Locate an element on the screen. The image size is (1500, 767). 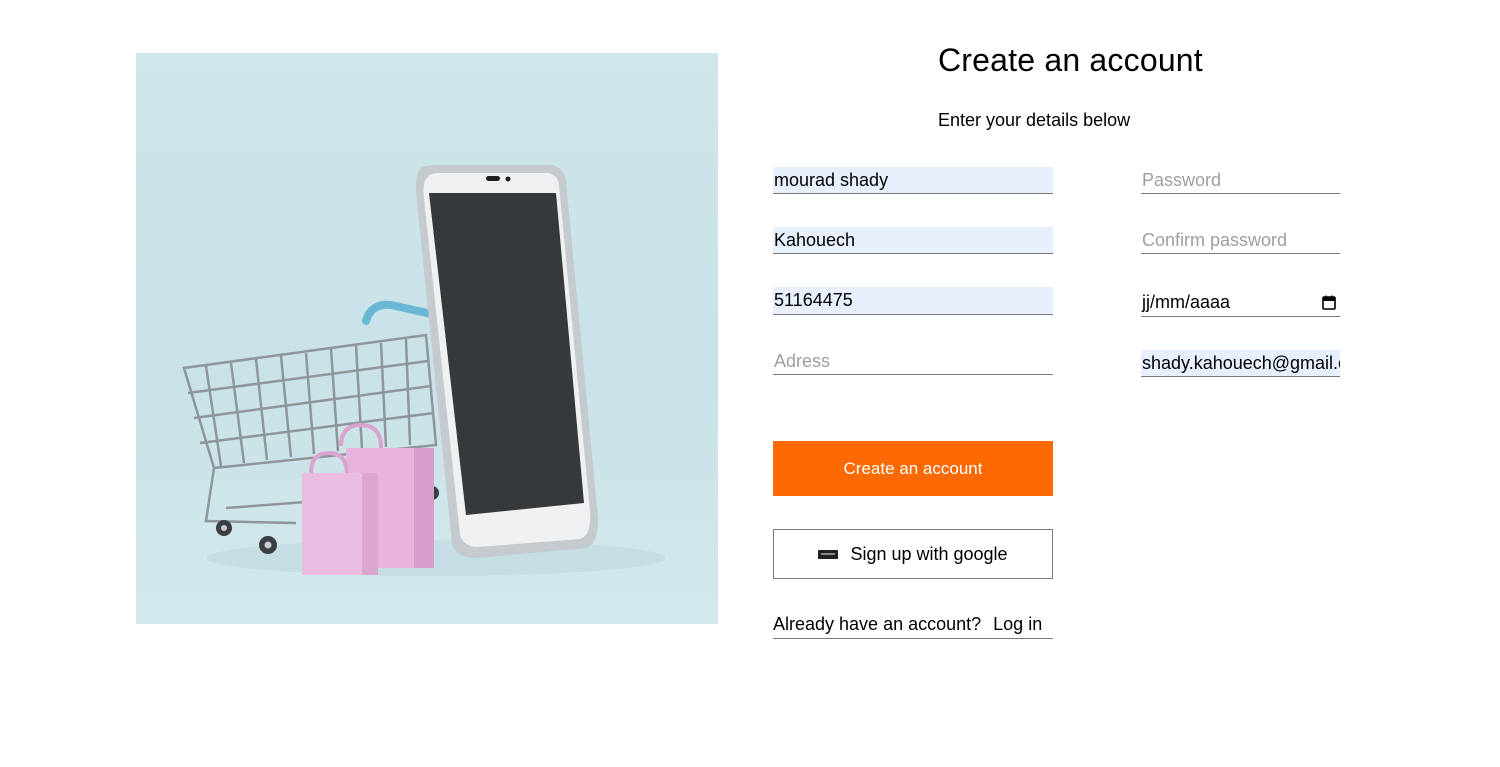
address-input is located at coordinates (913, 361).